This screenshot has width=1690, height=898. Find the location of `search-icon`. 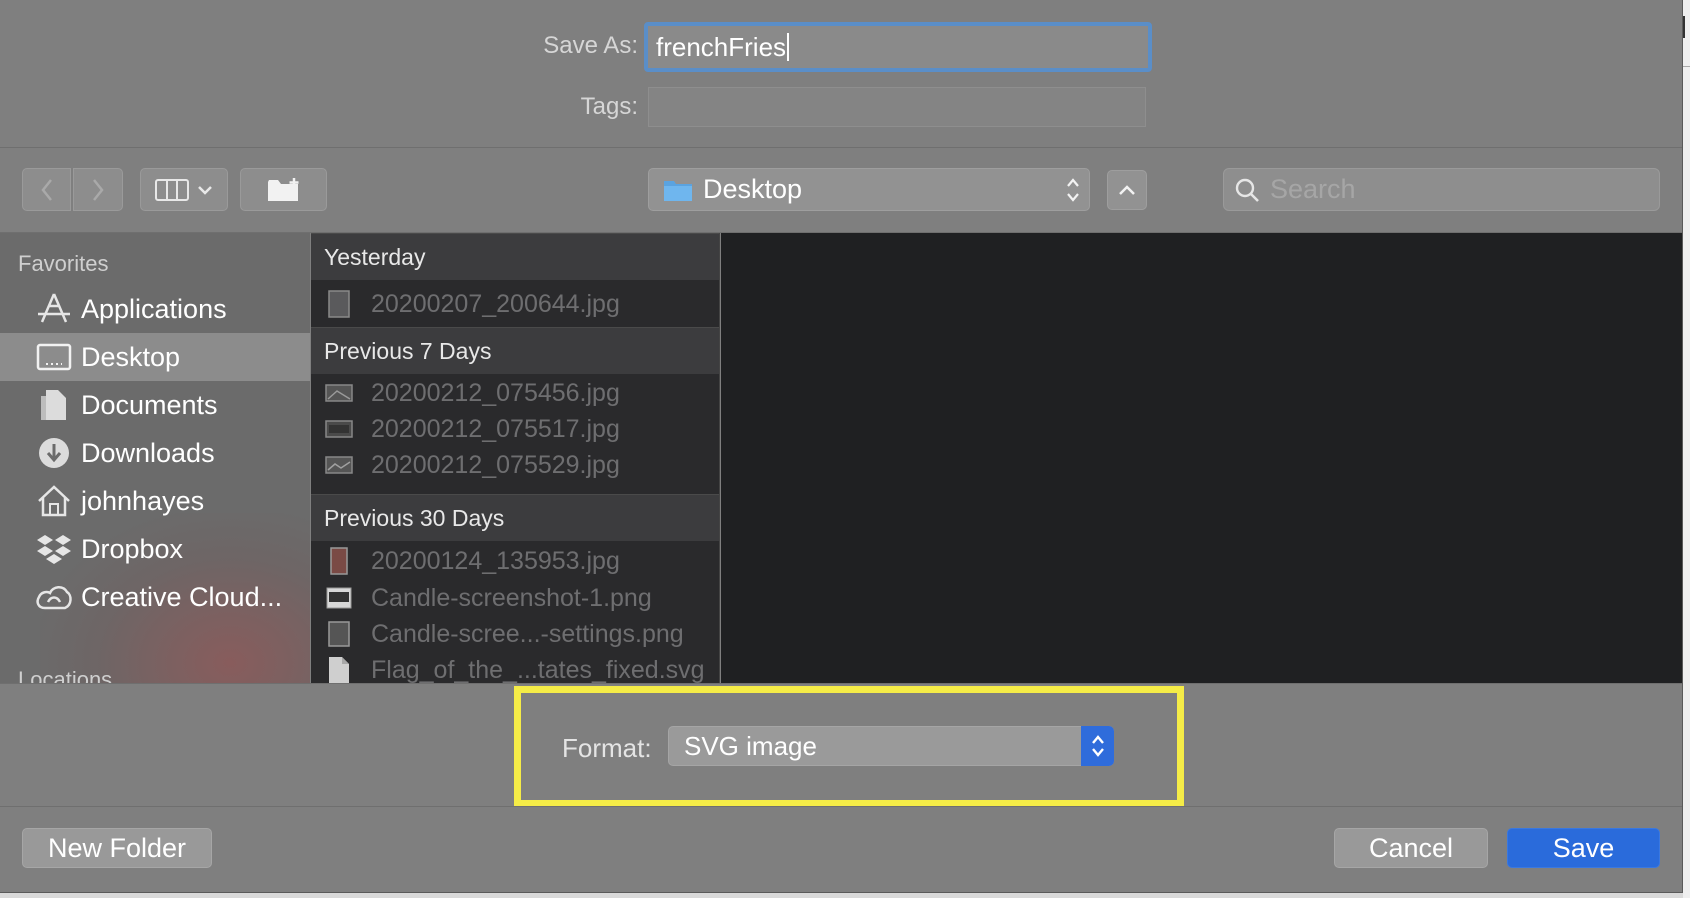

search-icon is located at coordinates (1247, 190).